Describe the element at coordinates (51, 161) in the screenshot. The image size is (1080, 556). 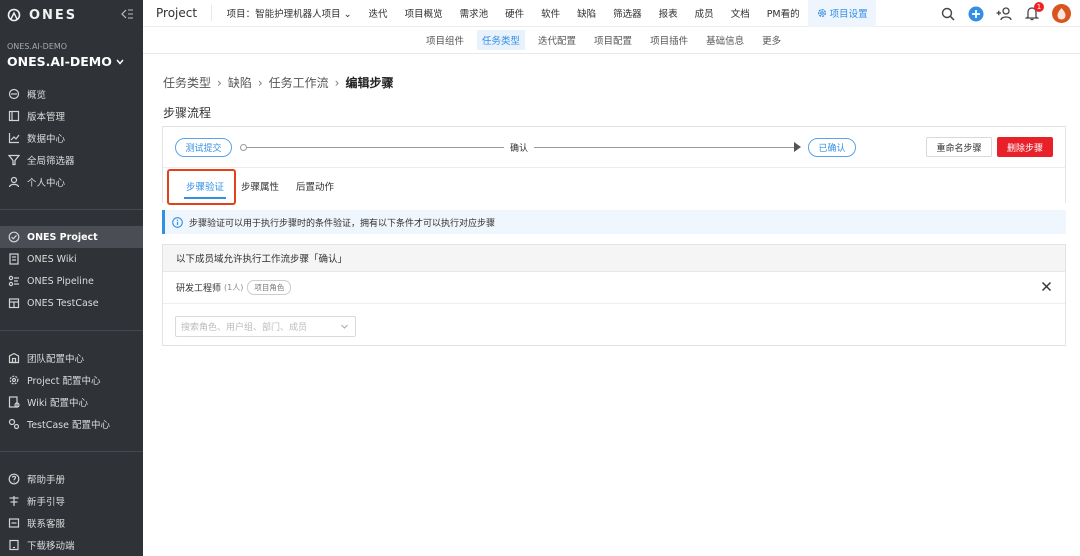
I see `sidebar-item-label: 全局筛选器` at that location.